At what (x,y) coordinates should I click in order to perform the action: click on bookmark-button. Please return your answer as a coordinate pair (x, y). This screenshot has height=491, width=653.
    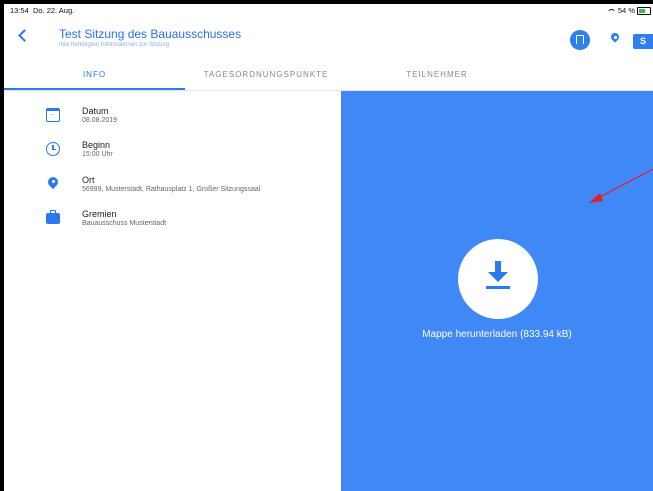
    Looking at the image, I should click on (580, 40).